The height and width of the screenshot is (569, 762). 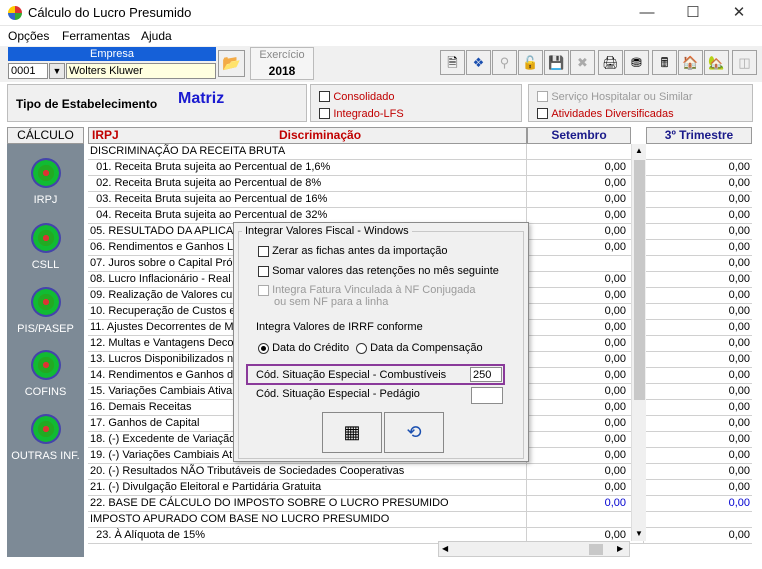 What do you see at coordinates (744, 62) in the screenshot?
I see `window-button: ◫` at bounding box center [744, 62].